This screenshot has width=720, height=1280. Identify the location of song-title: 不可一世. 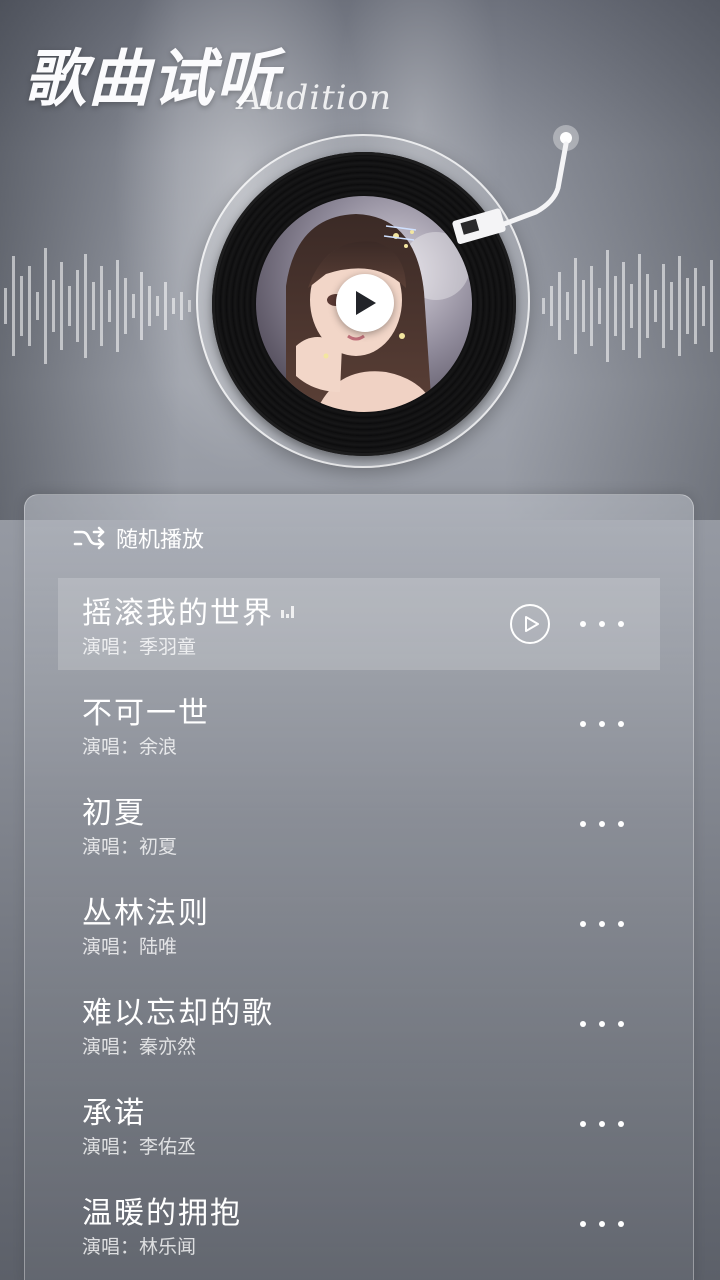
(146, 713).